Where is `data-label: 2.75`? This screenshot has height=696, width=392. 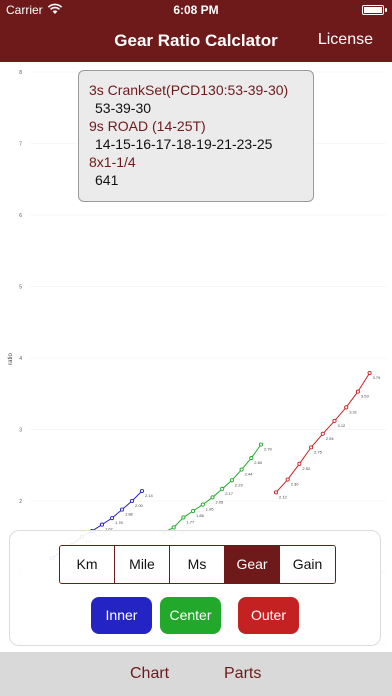 data-label: 2.75 is located at coordinates (318, 451).